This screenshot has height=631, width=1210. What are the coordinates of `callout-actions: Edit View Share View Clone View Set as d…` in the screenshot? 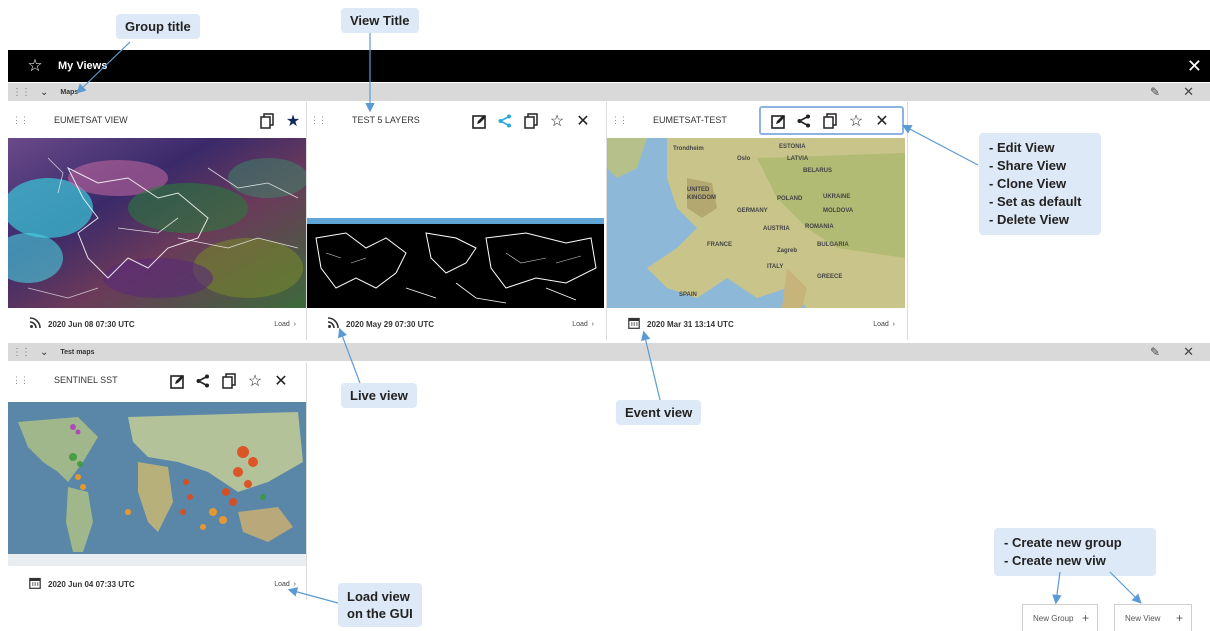 It's located at (1040, 184).